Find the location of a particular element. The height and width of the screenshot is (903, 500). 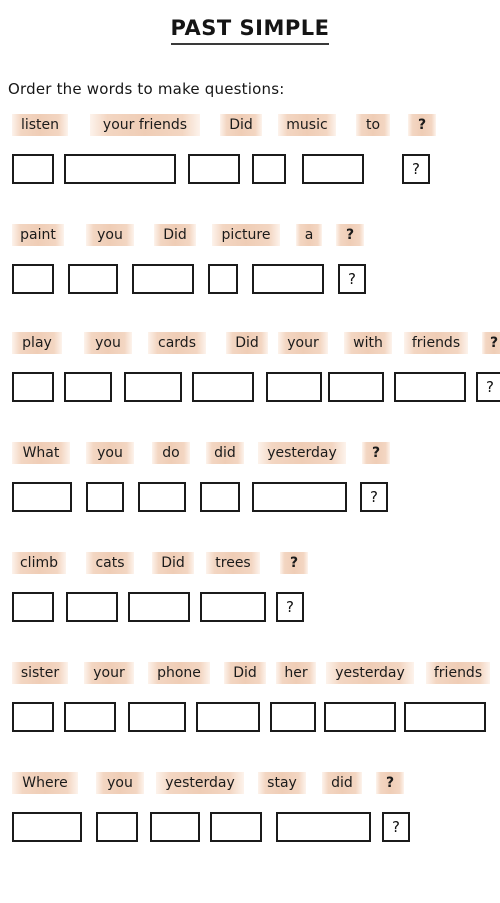

answer-boxes-3: ? is located at coordinates (254, 388).